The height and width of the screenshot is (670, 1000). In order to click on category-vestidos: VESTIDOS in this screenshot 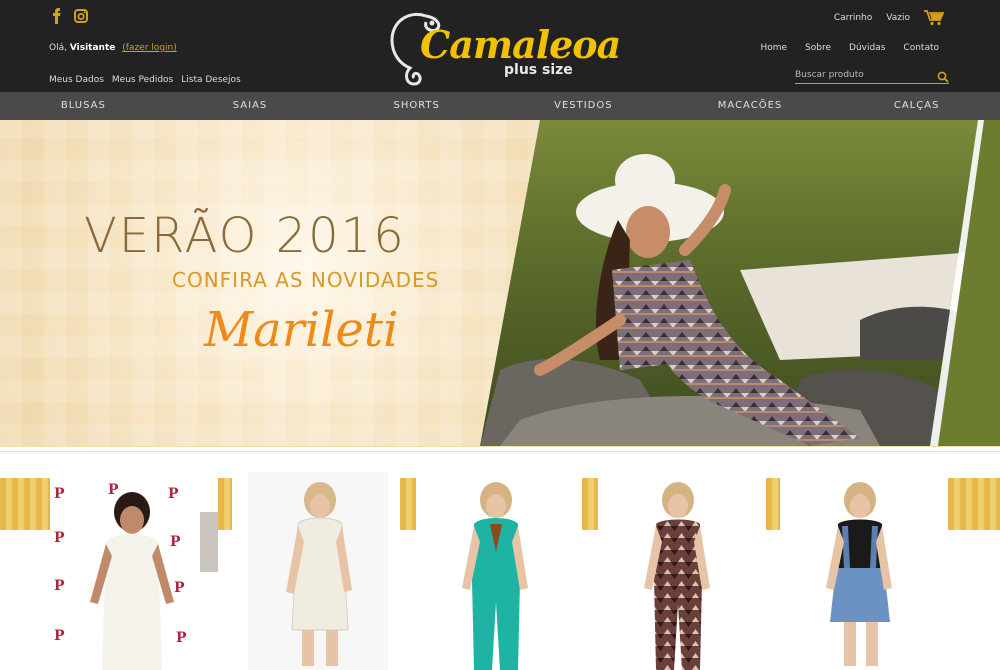, I will do `click(583, 106)`.